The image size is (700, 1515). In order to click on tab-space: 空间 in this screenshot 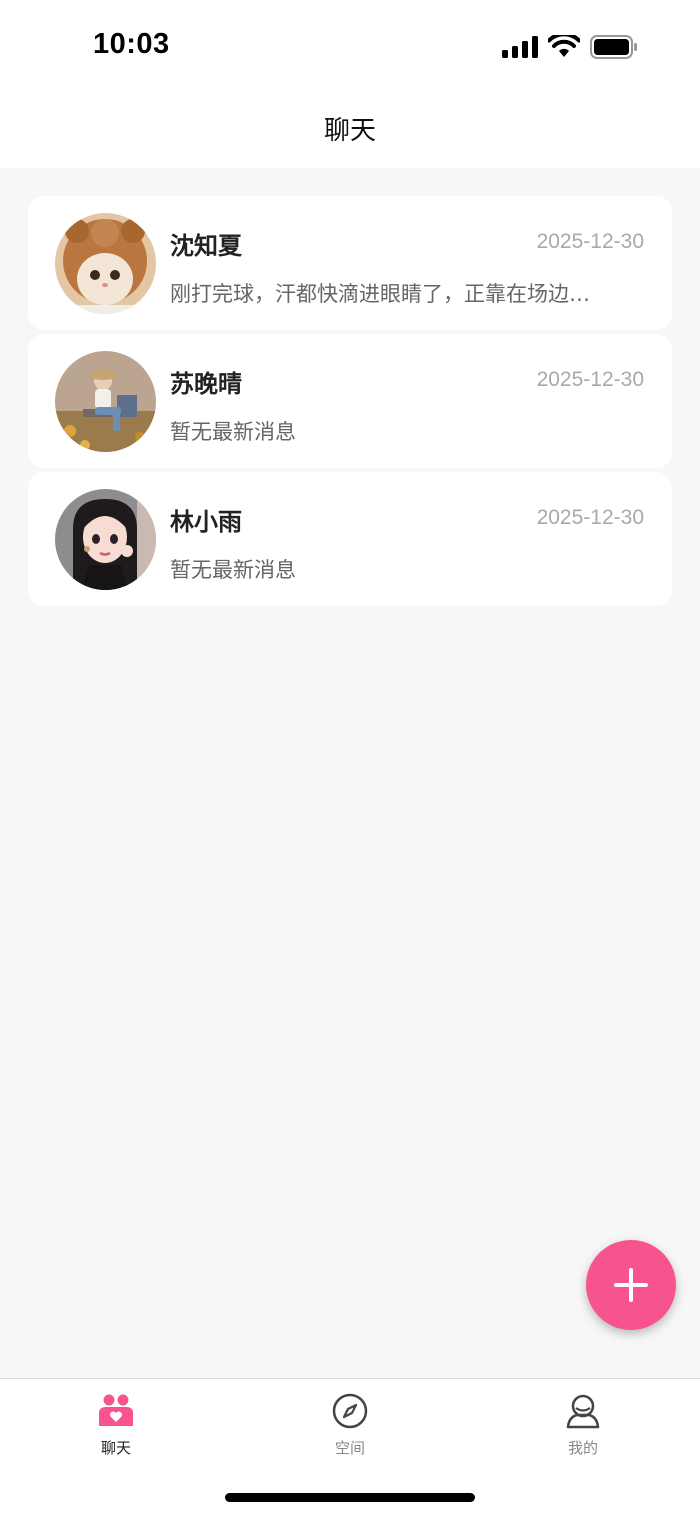, I will do `click(350, 1424)`.